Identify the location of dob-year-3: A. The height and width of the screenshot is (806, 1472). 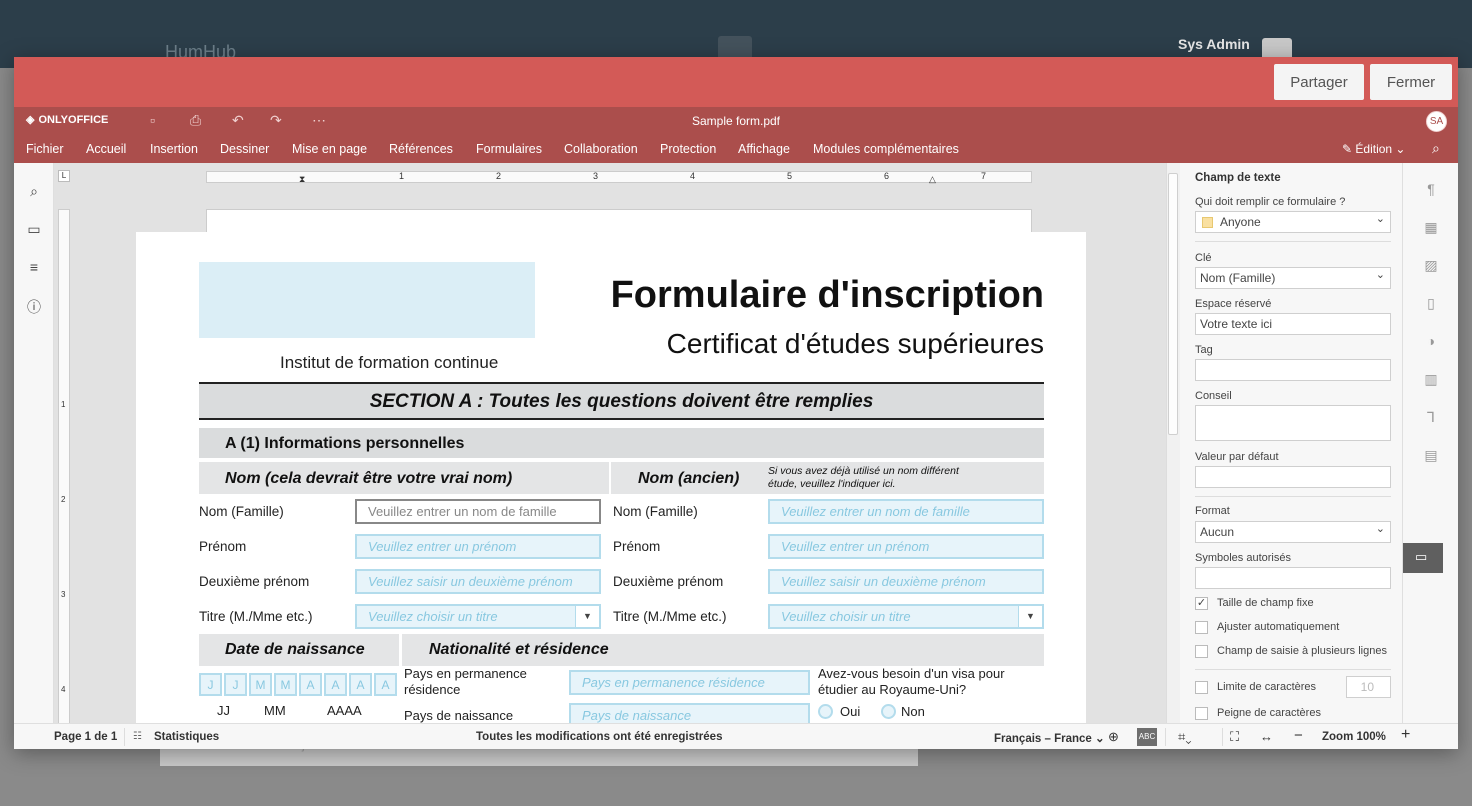
(360, 684).